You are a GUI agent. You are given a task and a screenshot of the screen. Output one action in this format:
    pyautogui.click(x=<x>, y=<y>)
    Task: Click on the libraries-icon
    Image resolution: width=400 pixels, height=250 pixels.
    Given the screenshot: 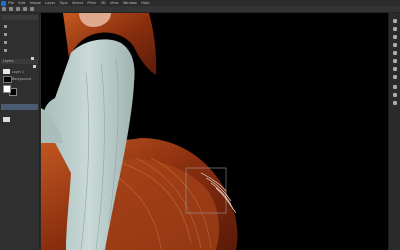 What is the action you would take?
    pyautogui.click(x=395, y=45)
    